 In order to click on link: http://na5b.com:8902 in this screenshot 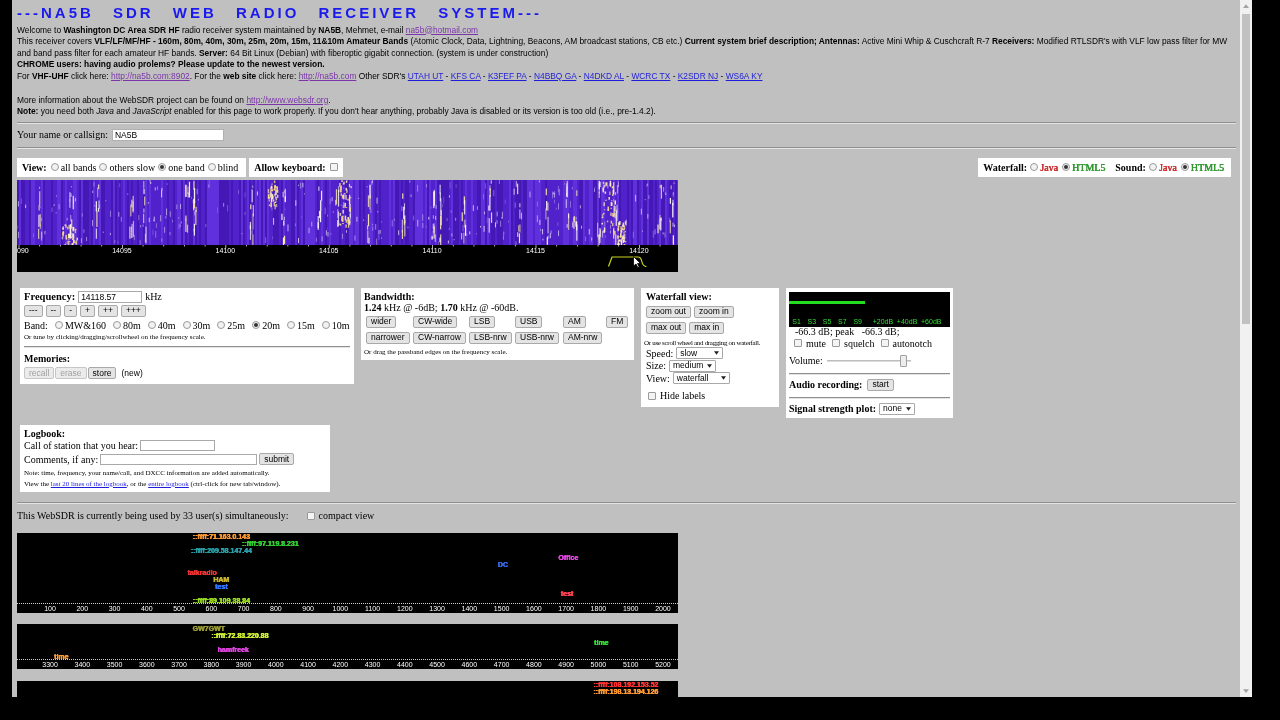, I will do `click(150, 75)`.